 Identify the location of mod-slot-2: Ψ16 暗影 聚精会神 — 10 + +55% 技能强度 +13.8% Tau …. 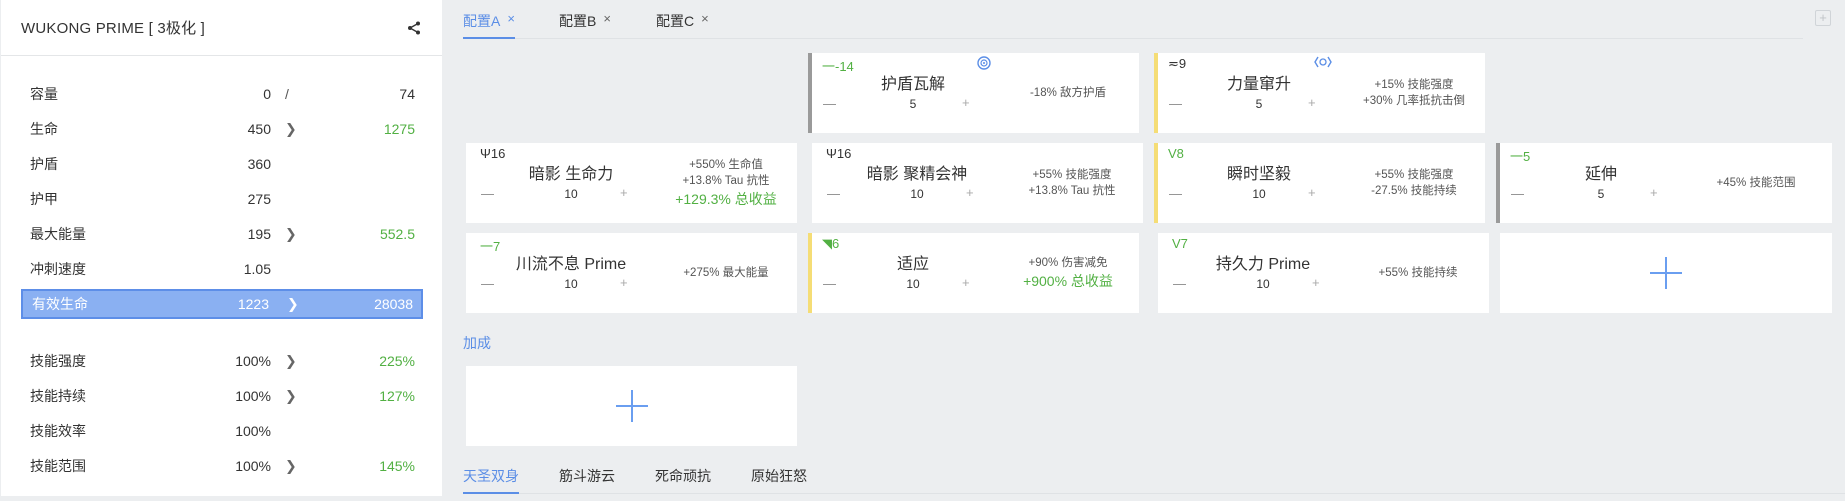
(977, 183).